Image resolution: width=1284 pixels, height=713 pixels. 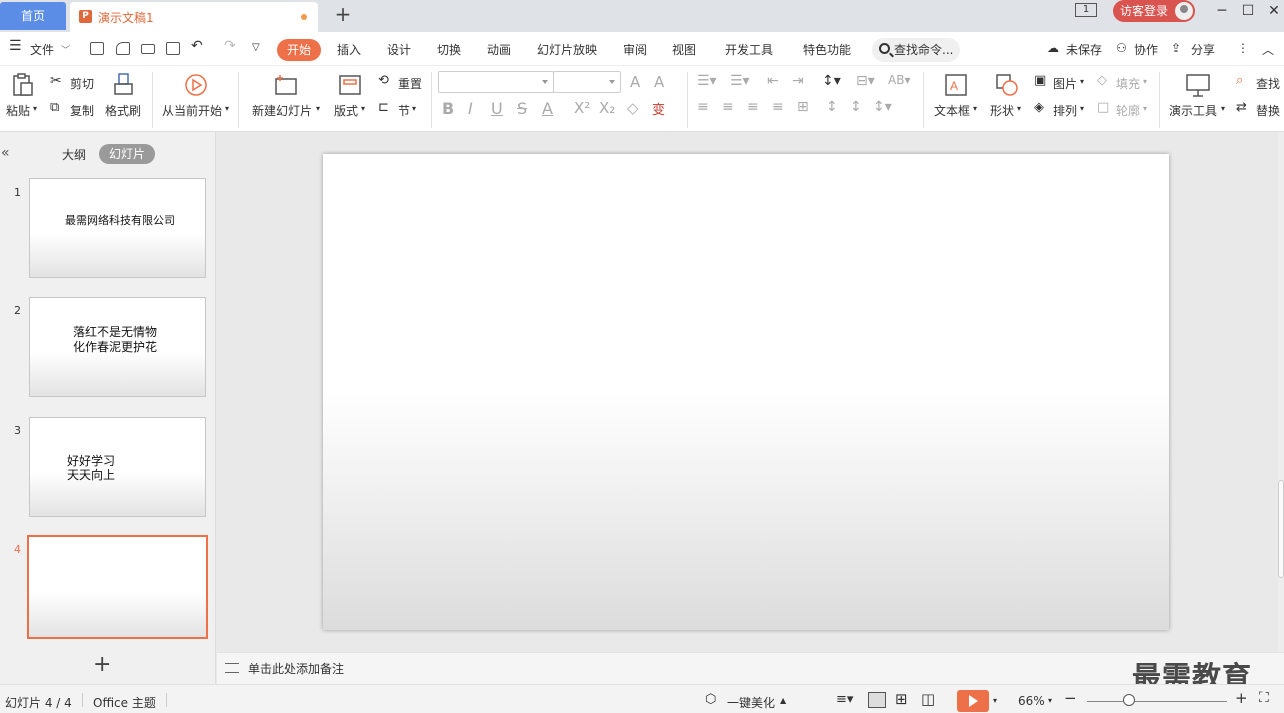 What do you see at coordinates (299, 50) in the screenshot?
I see `menu-start: 开始` at bounding box center [299, 50].